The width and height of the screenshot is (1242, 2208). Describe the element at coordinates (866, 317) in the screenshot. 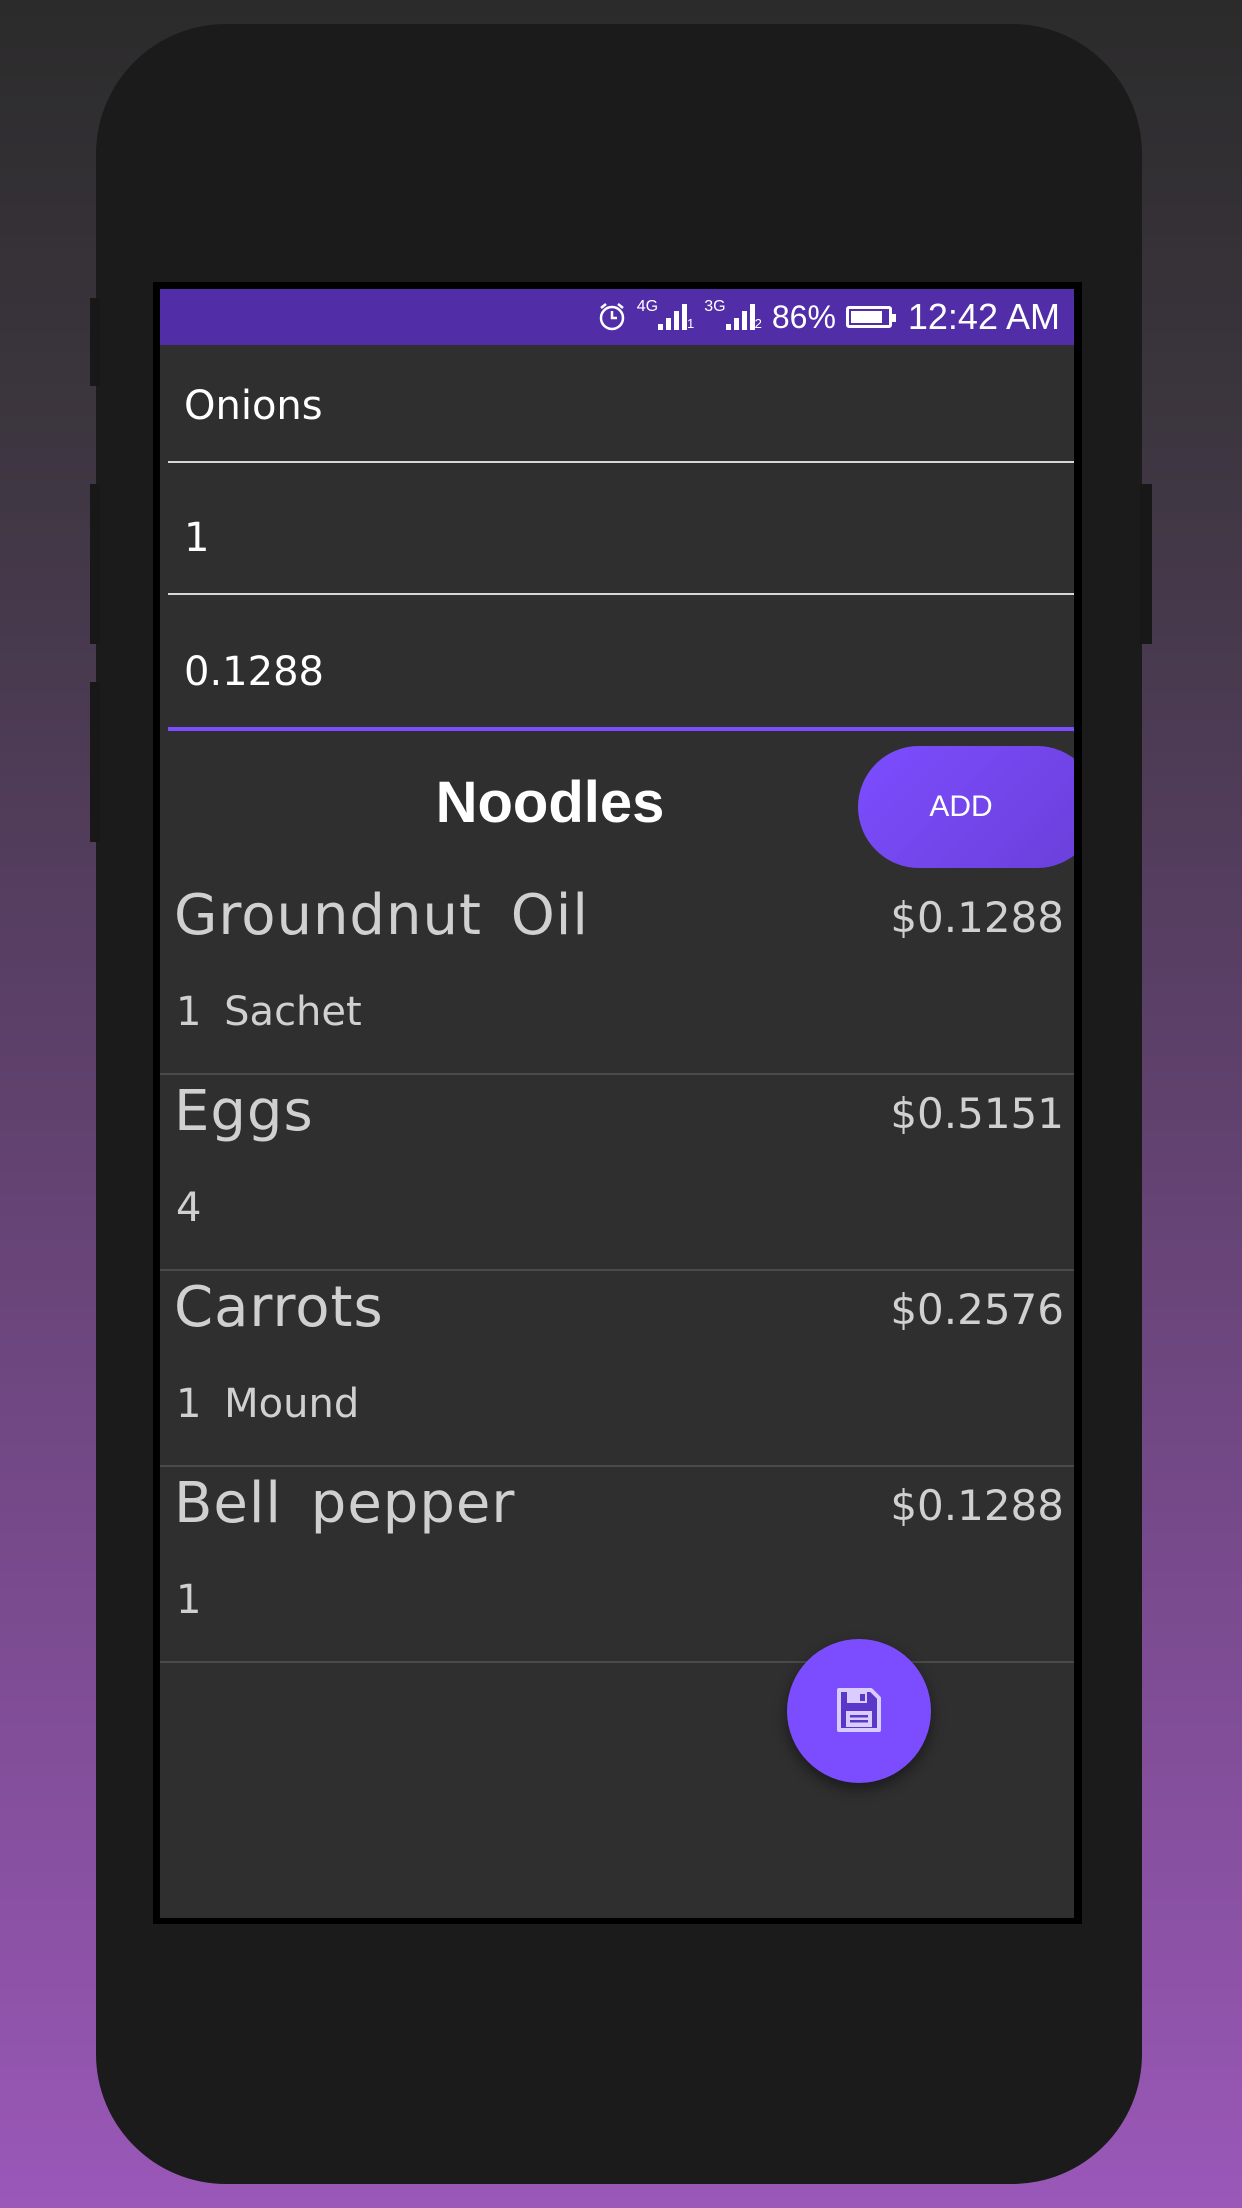

I see `battery-fill` at that location.